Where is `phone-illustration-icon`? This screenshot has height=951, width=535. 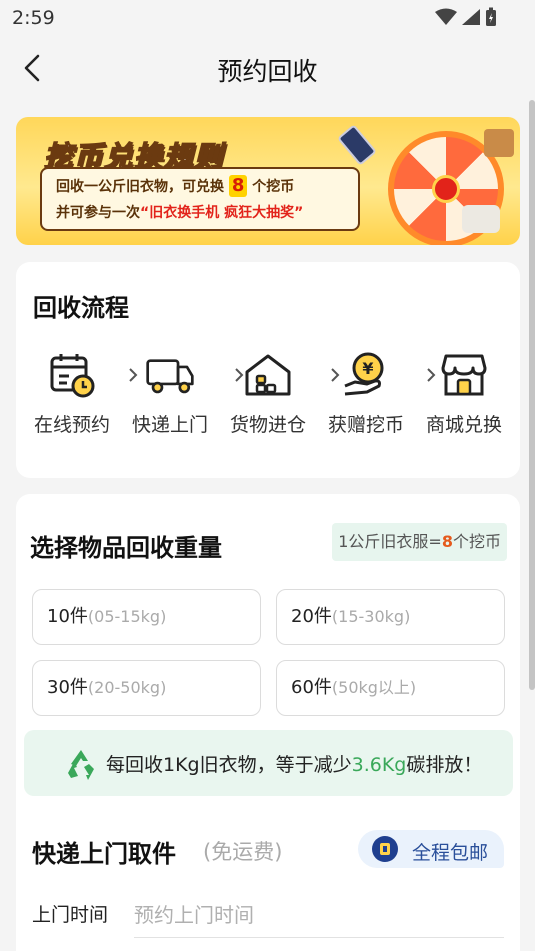 phone-illustration-icon is located at coordinates (357, 145).